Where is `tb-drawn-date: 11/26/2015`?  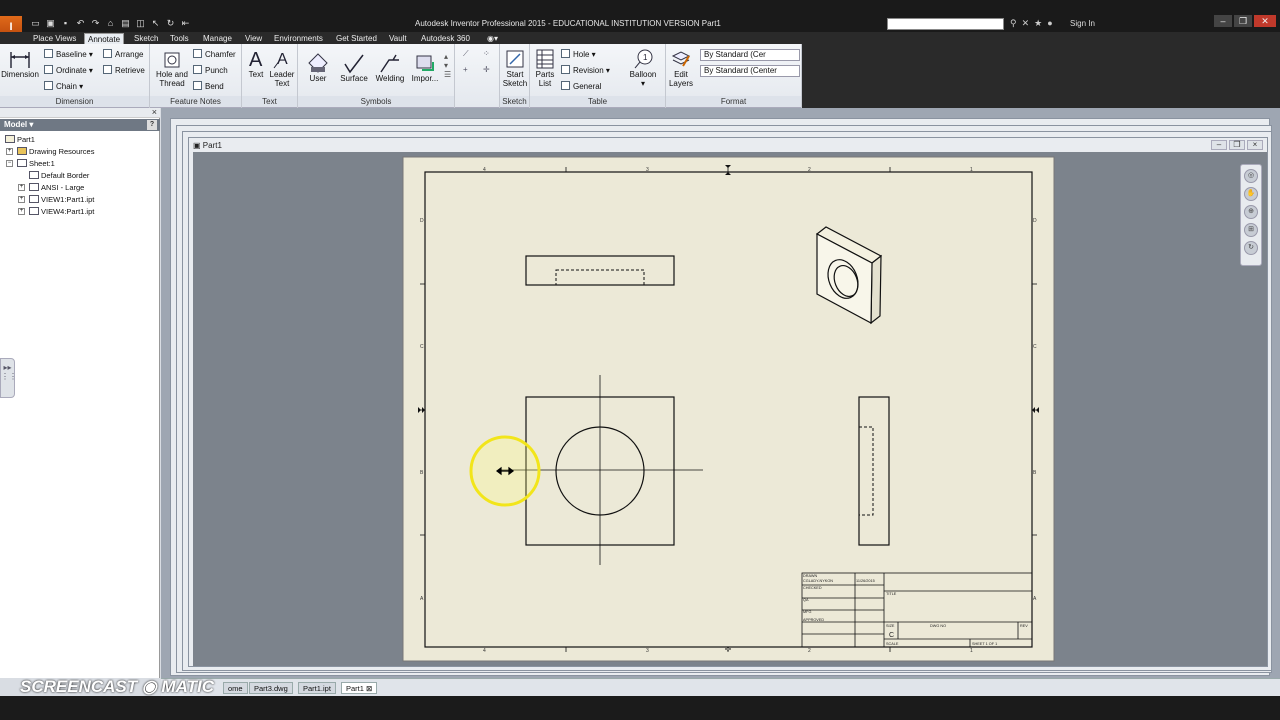
tb-drawn-date: 11/26/2015 is located at coordinates (865, 581).